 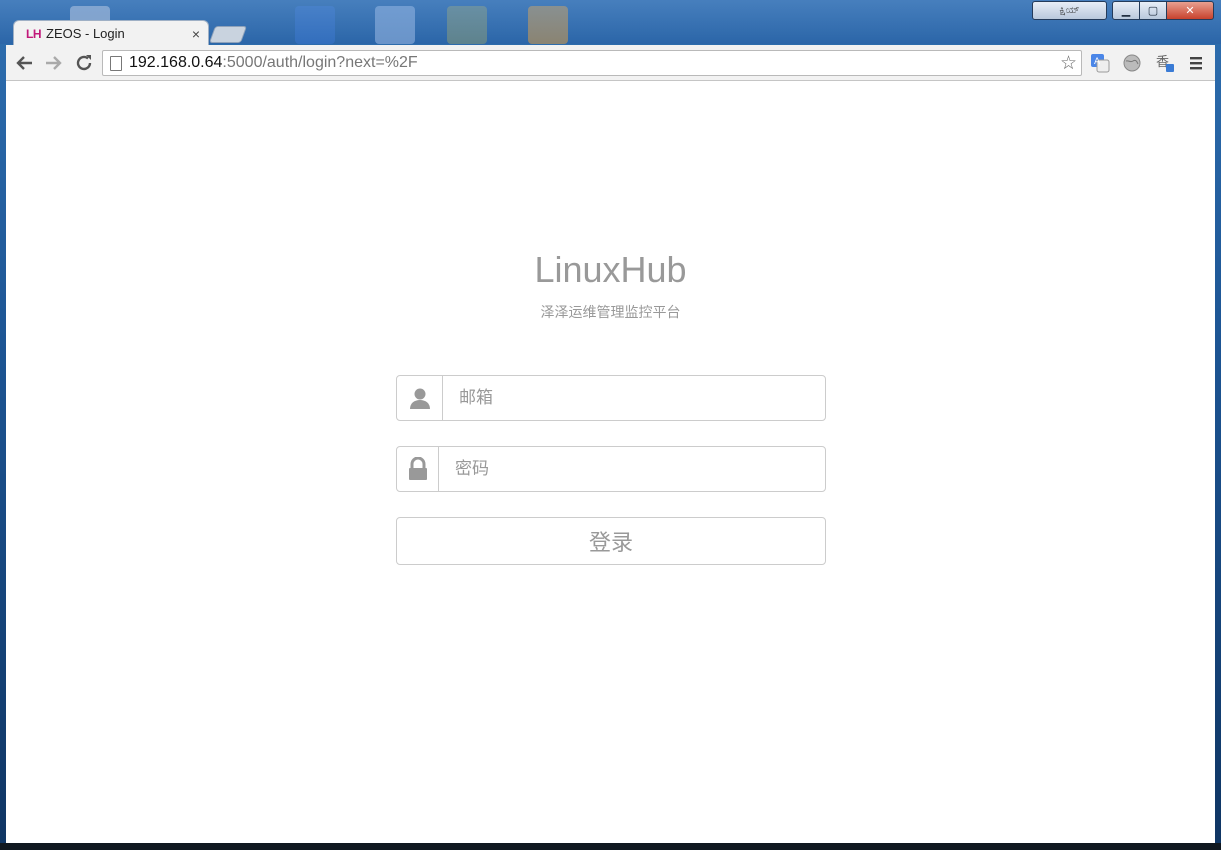 I want to click on url-path: :5000/auth/login?next=%2F, so click(x=320, y=62).